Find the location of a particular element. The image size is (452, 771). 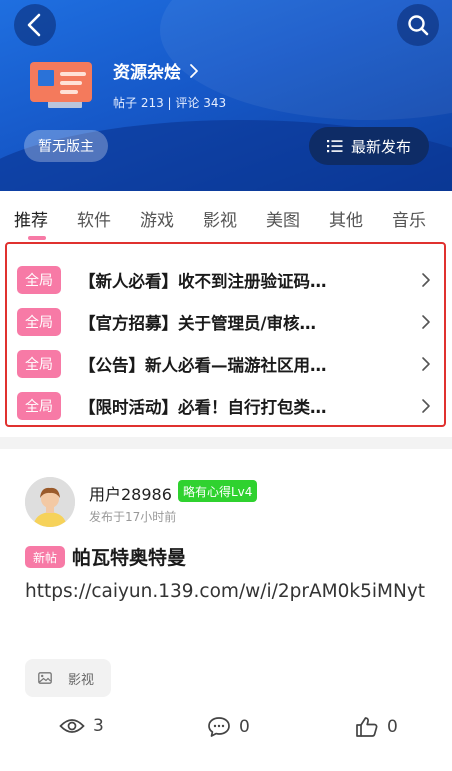

post-tag: 影视 is located at coordinates (68, 678).